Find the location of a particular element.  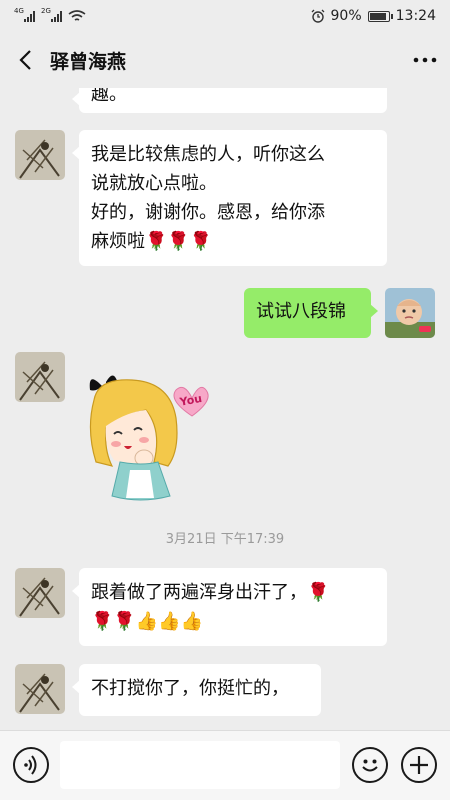

signal-icon-2: 2G is located at coordinates (51, 14).